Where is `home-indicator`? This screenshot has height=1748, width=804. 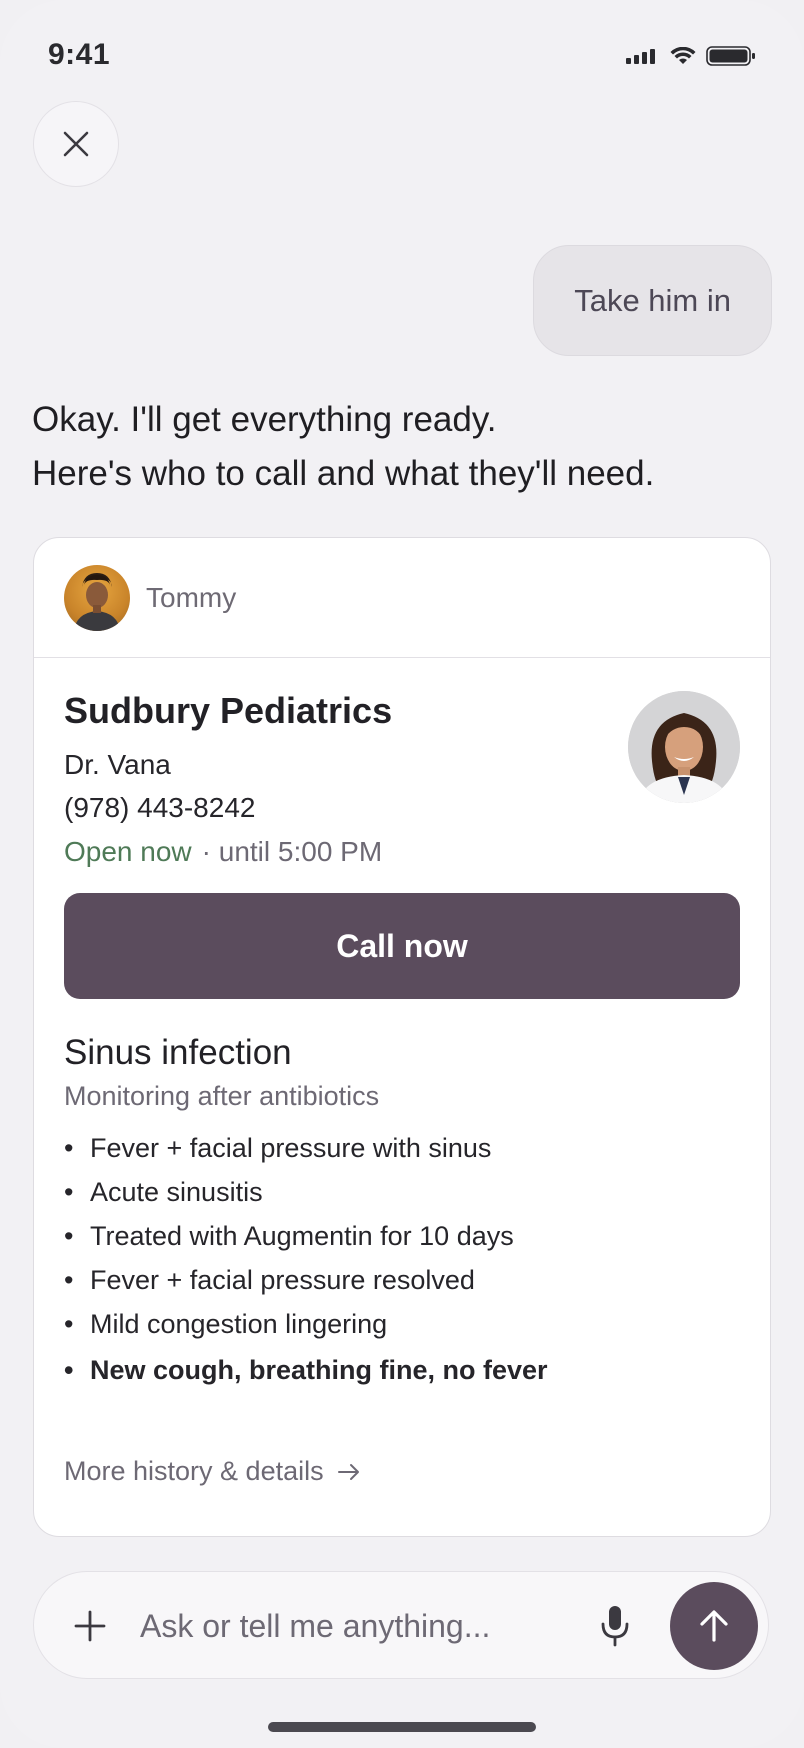 home-indicator is located at coordinates (402, 1727).